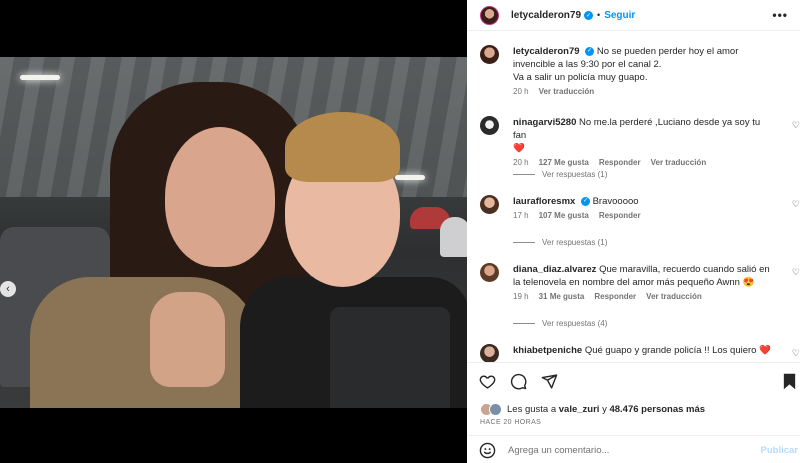  Describe the element at coordinates (453, 237) in the screenshot. I see `photo-car` at that location.